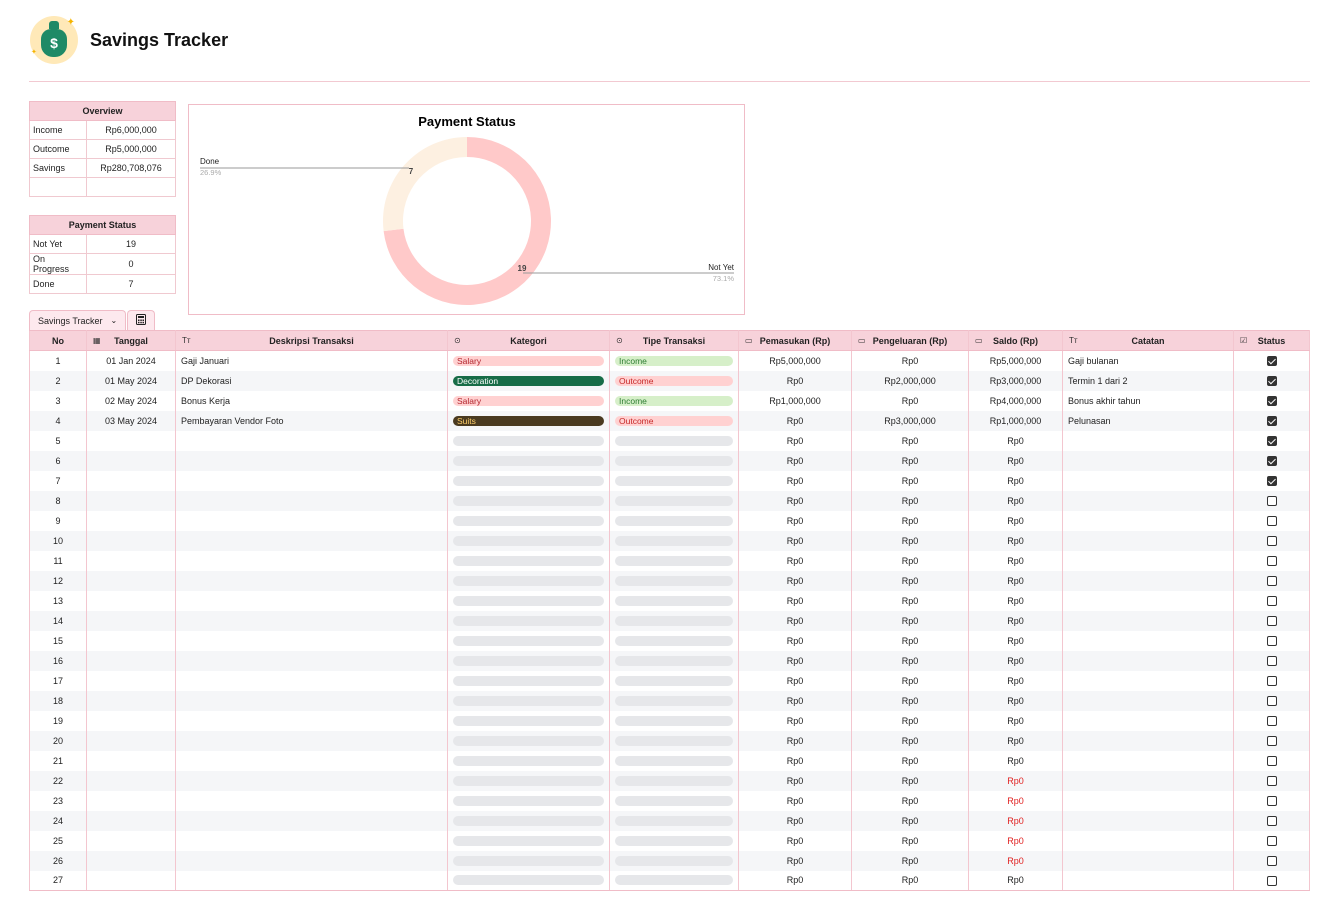 Image resolution: width=1339 pixels, height=917 pixels. I want to click on table-row: 19 Rp0 Rp0 Rp0, so click(669, 720).